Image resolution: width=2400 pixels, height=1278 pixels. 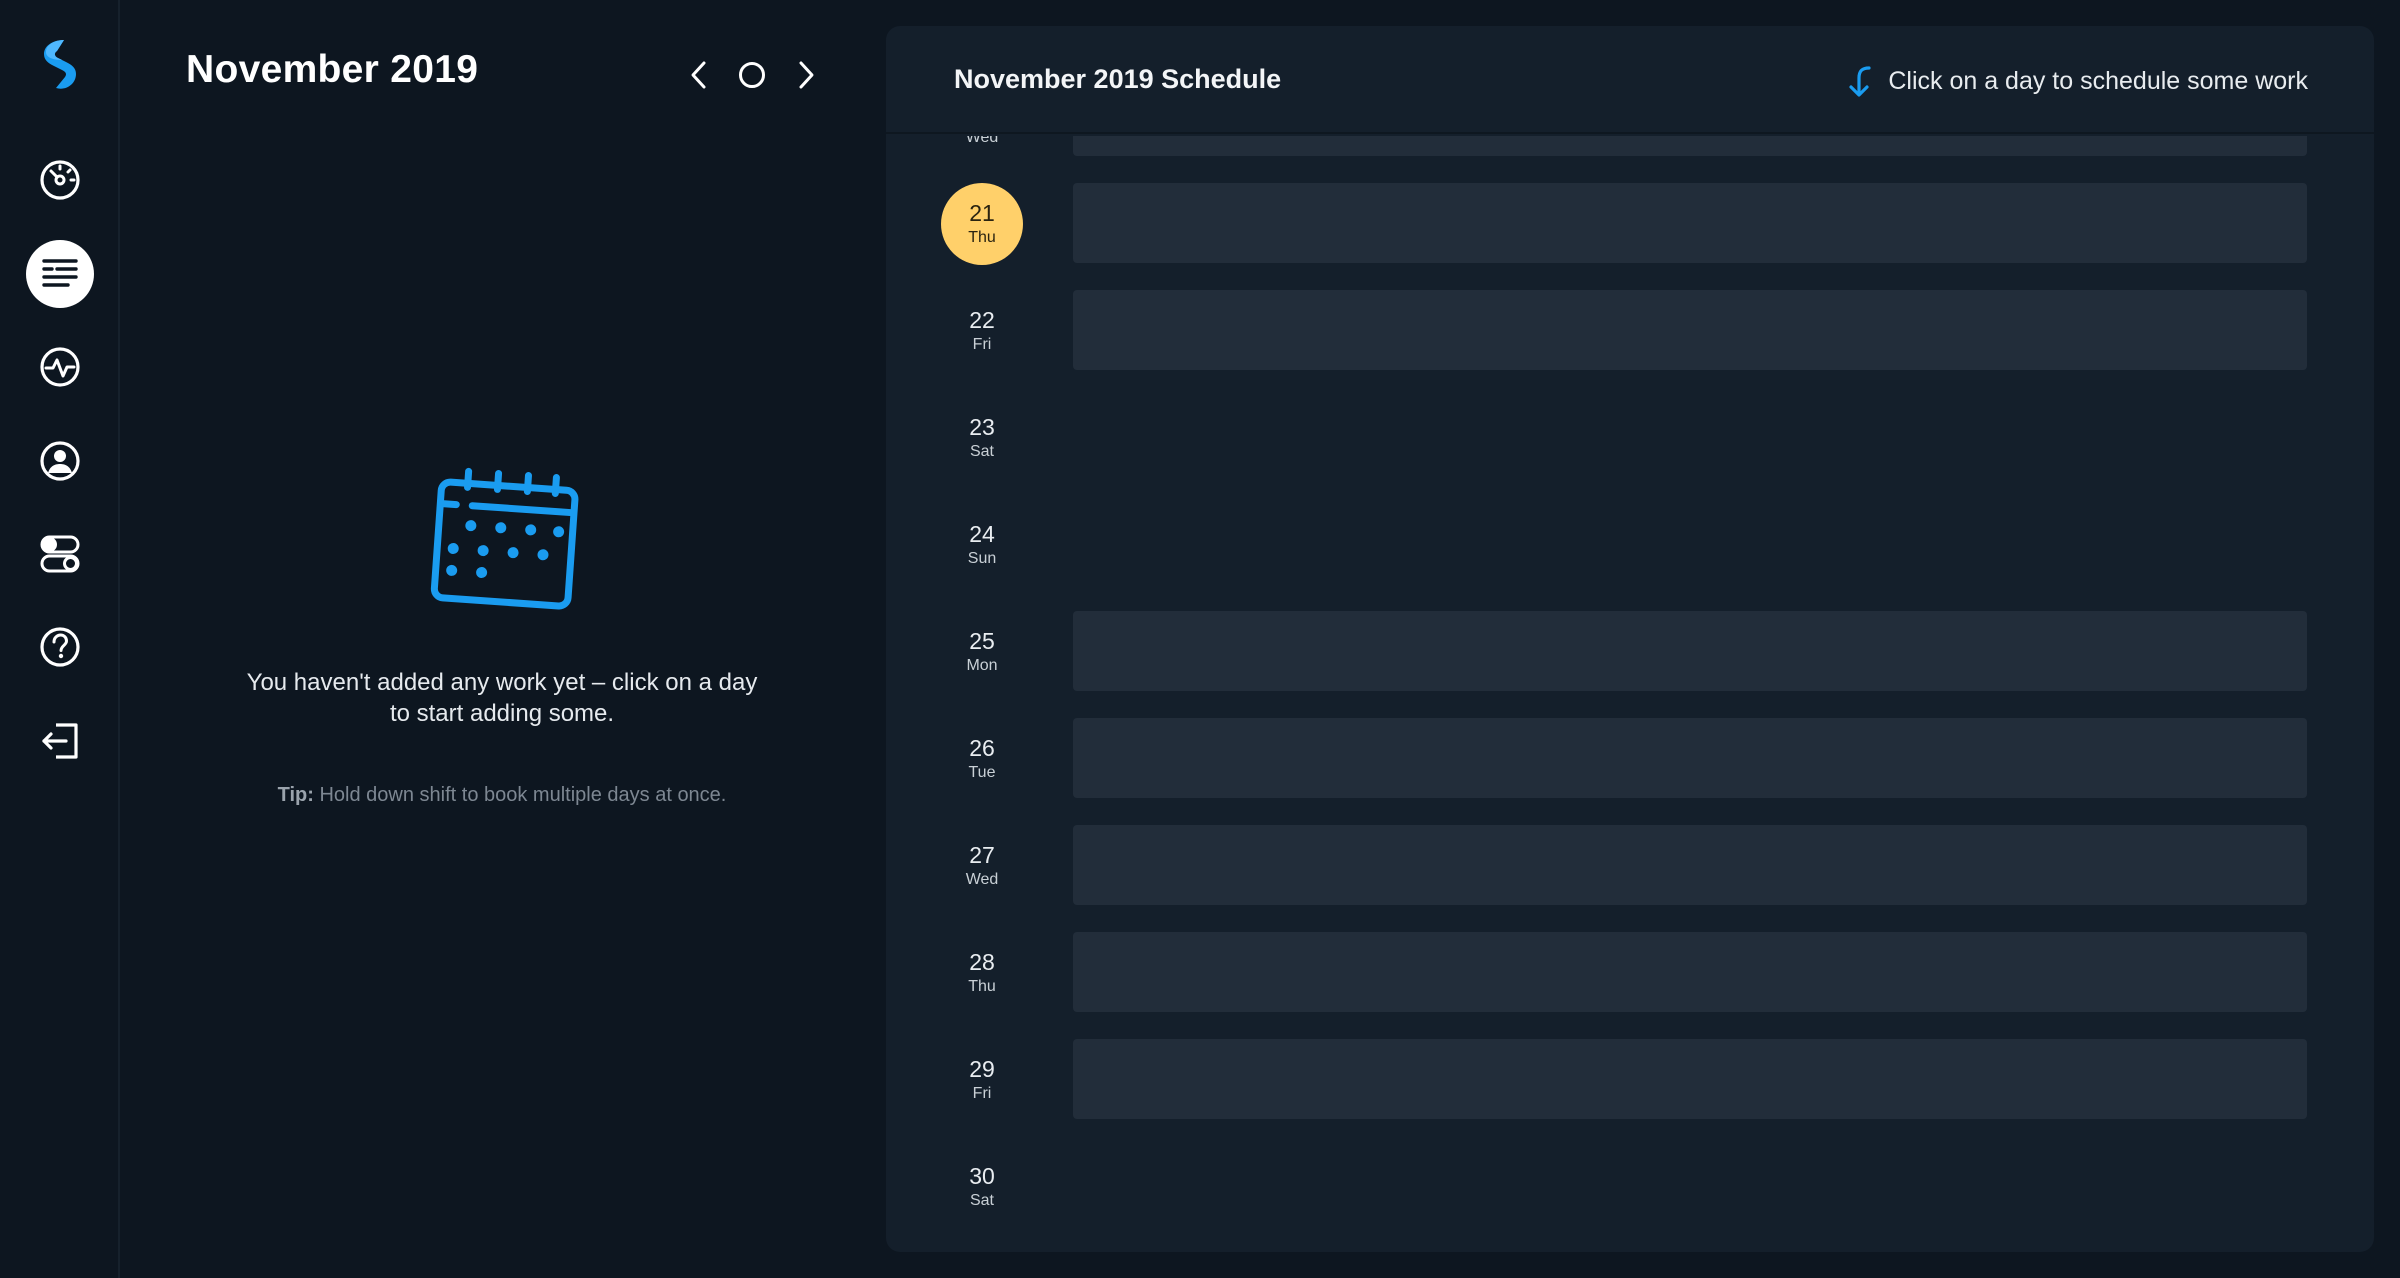 I want to click on logout-icon, so click(x=60, y=741).